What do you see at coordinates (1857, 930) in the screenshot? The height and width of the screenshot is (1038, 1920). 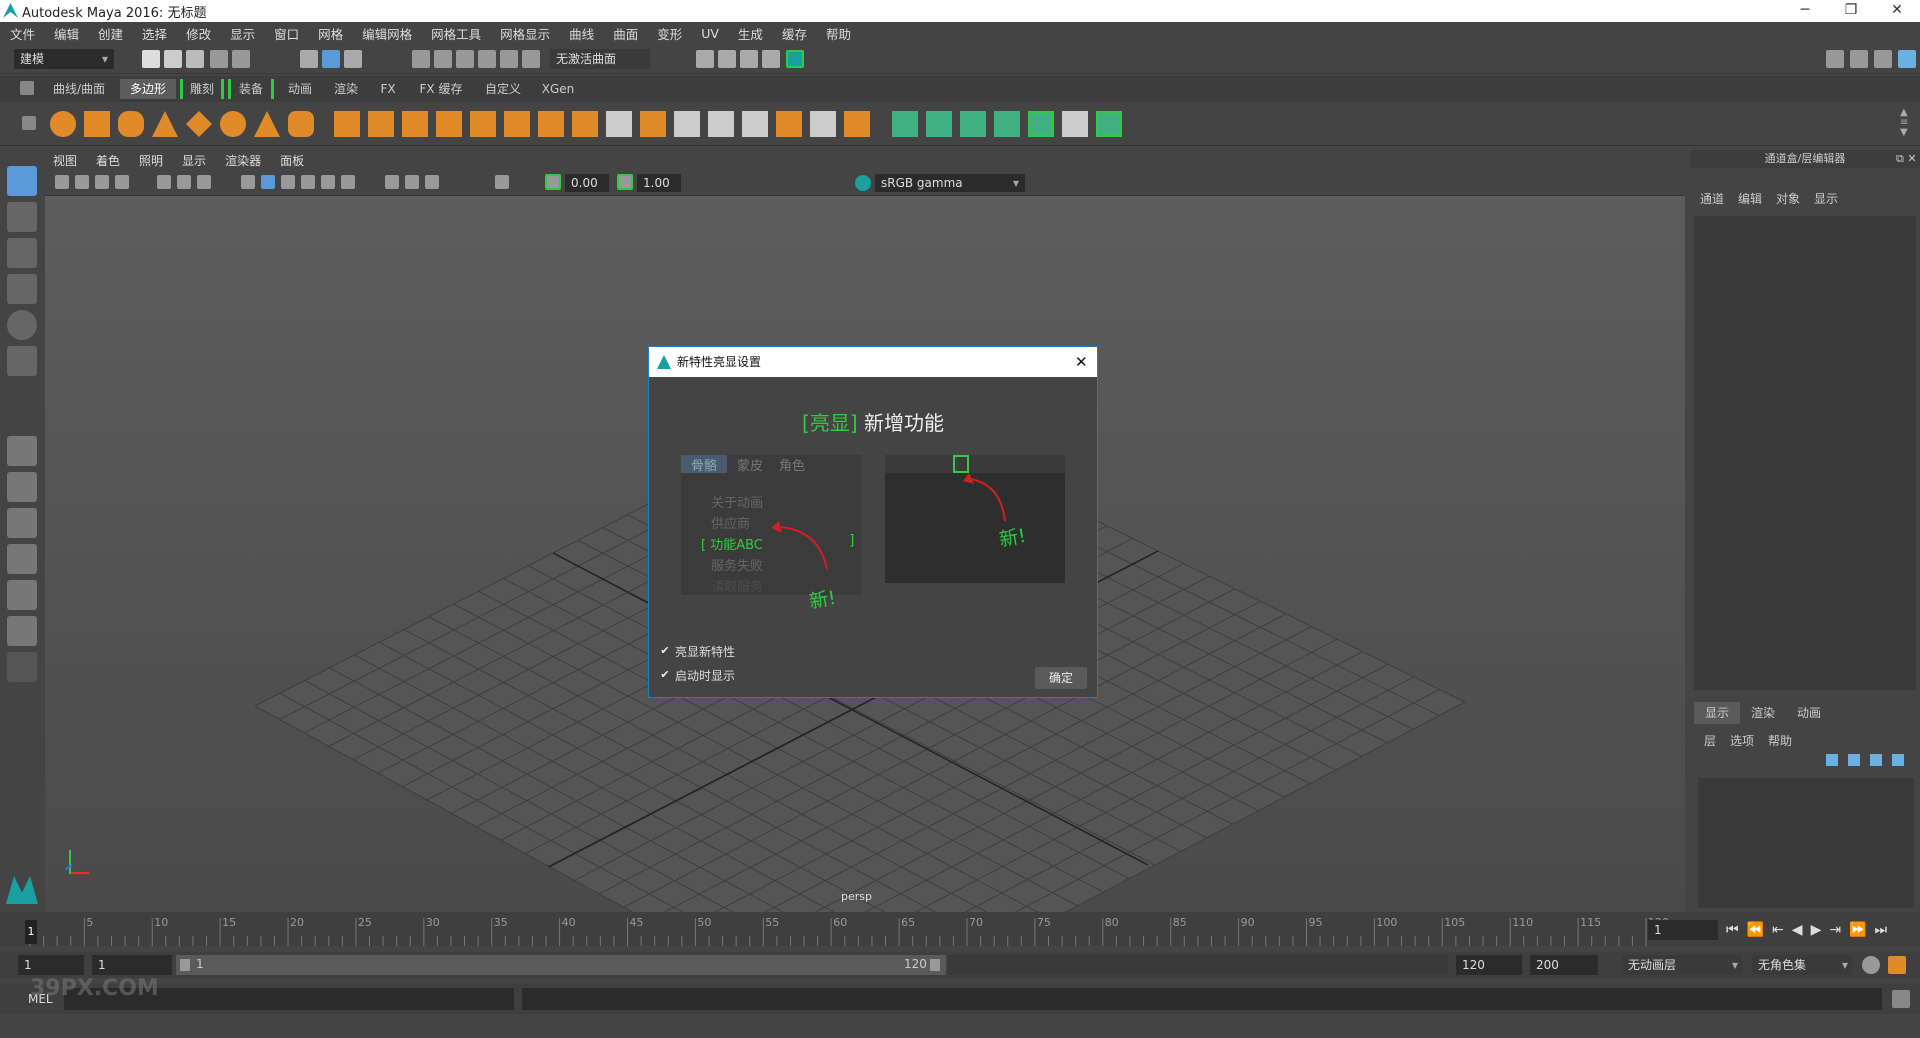 I see `step-forward-key-icon: ⏩` at bounding box center [1857, 930].